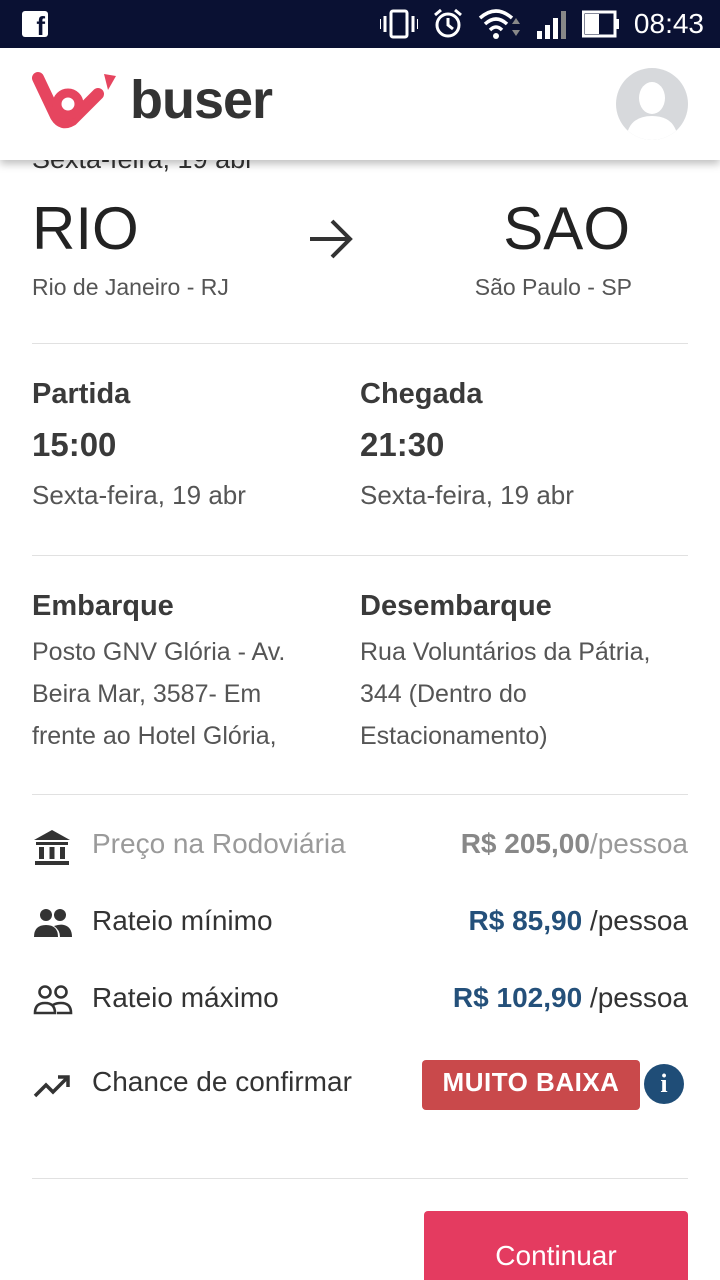 Image resolution: width=720 pixels, height=1280 pixels. I want to click on origin-city: Rio de Janeiro - RJ, so click(130, 287).